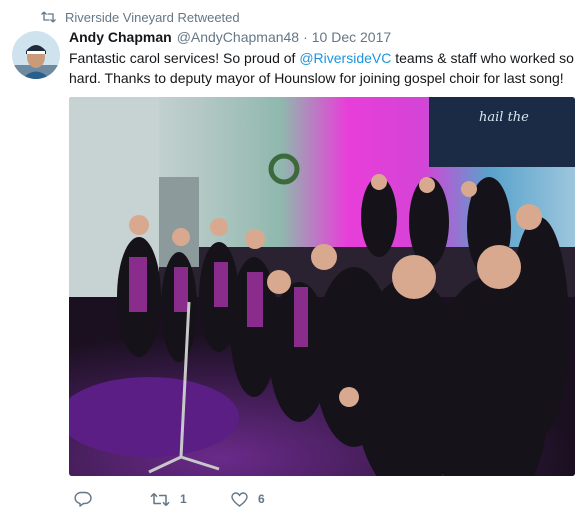  I want to click on retweet-count: 1, so click(183, 499).